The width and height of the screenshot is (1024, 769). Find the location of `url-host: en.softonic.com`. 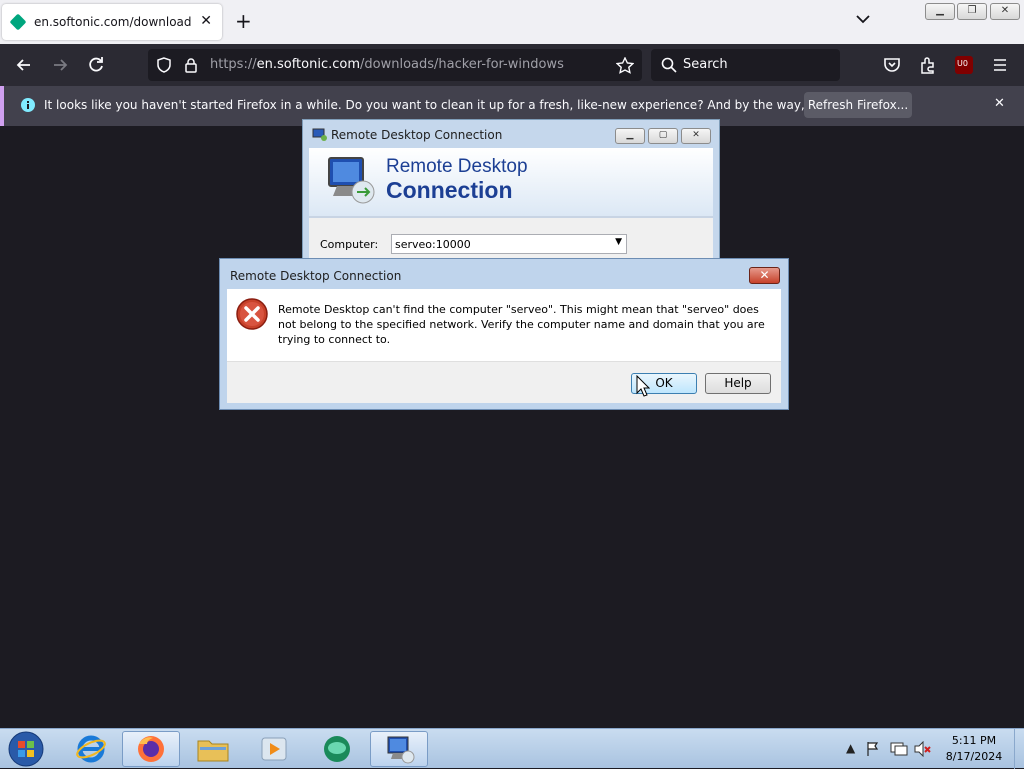

url-host: en.softonic.com is located at coordinates (308, 64).